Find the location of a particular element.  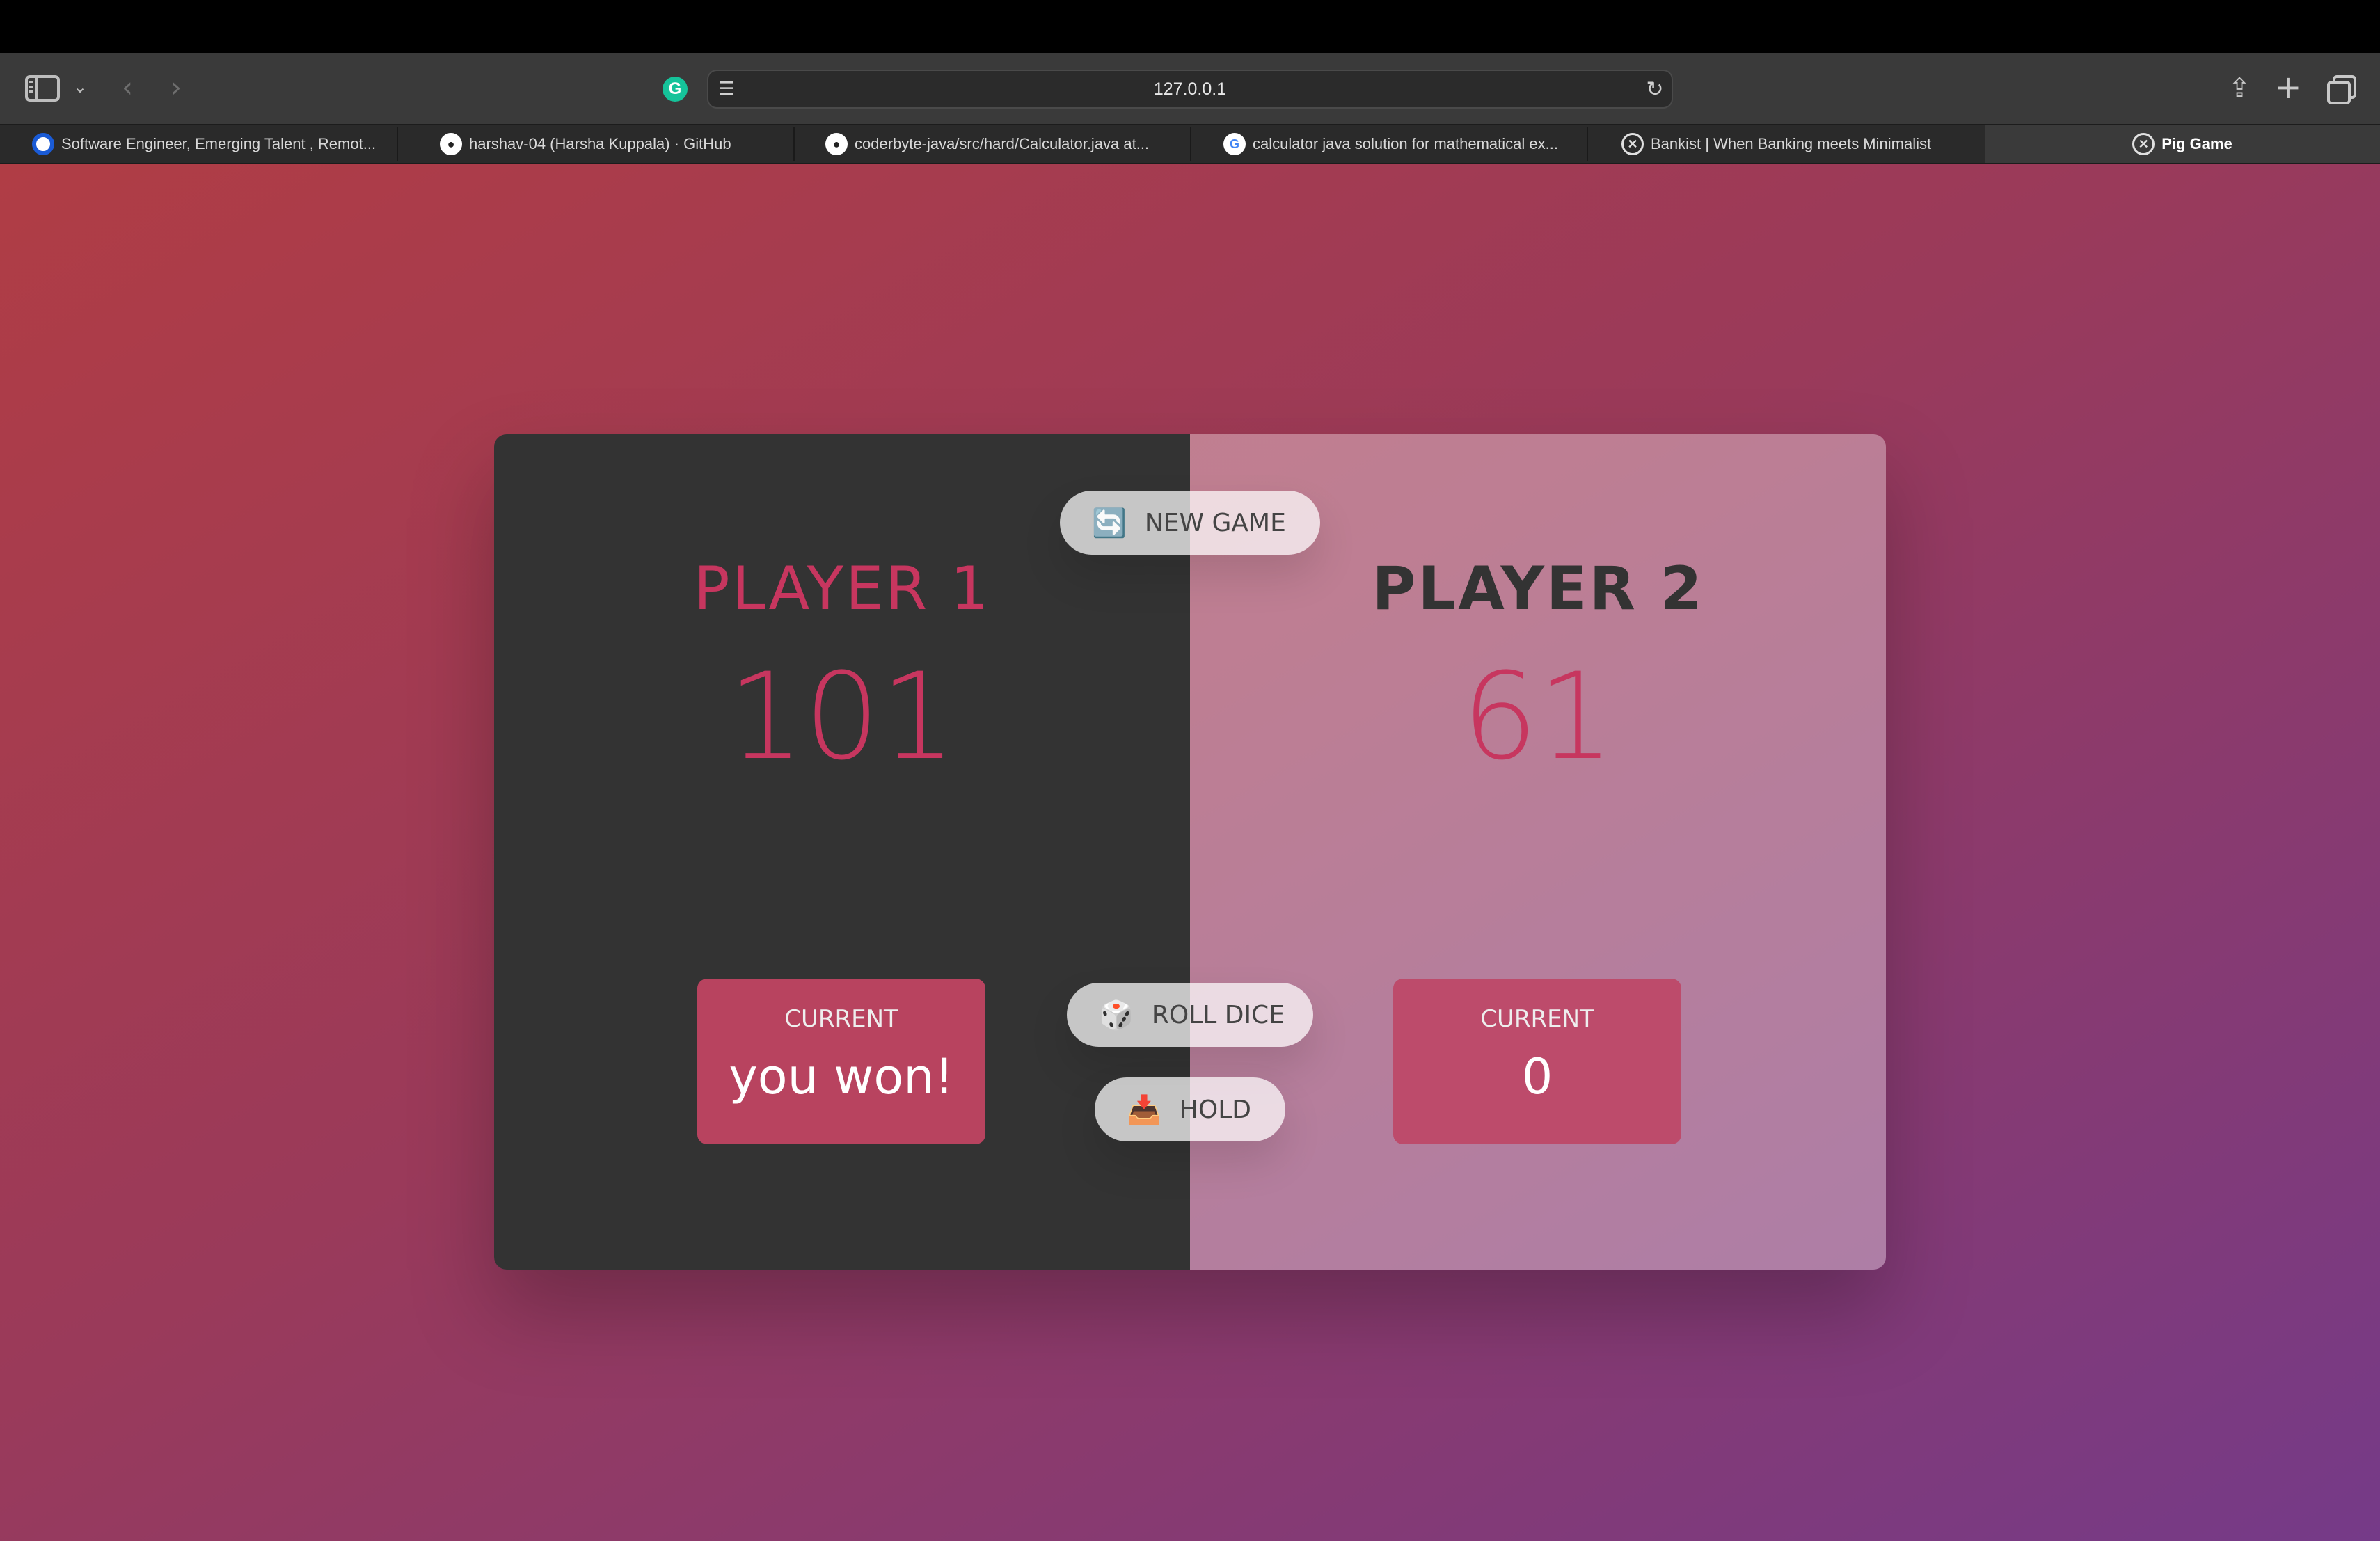

hold-label: HOLD is located at coordinates (1215, 1109).